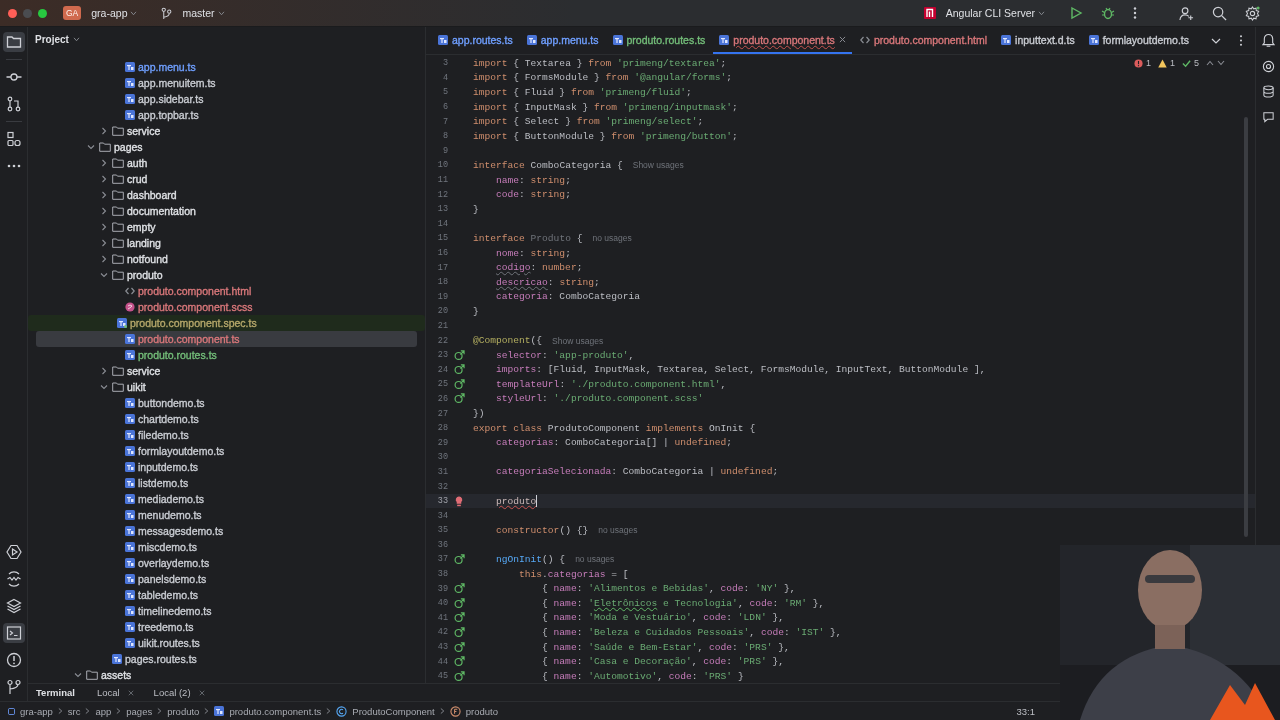 Image resolution: width=1280 pixels, height=720 pixels. Describe the element at coordinates (36, 711) in the screenshot. I see `breadcrumb: gra-app` at that location.